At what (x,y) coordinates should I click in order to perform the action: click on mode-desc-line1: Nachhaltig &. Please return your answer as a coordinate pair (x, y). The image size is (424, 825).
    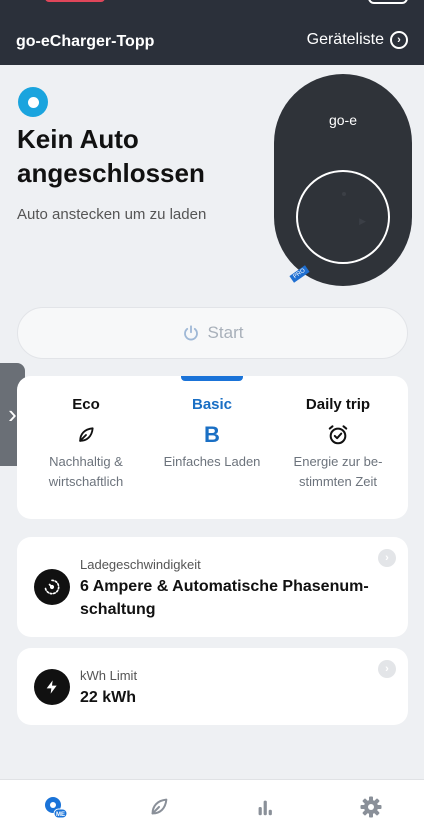
    Looking at the image, I should click on (86, 461).